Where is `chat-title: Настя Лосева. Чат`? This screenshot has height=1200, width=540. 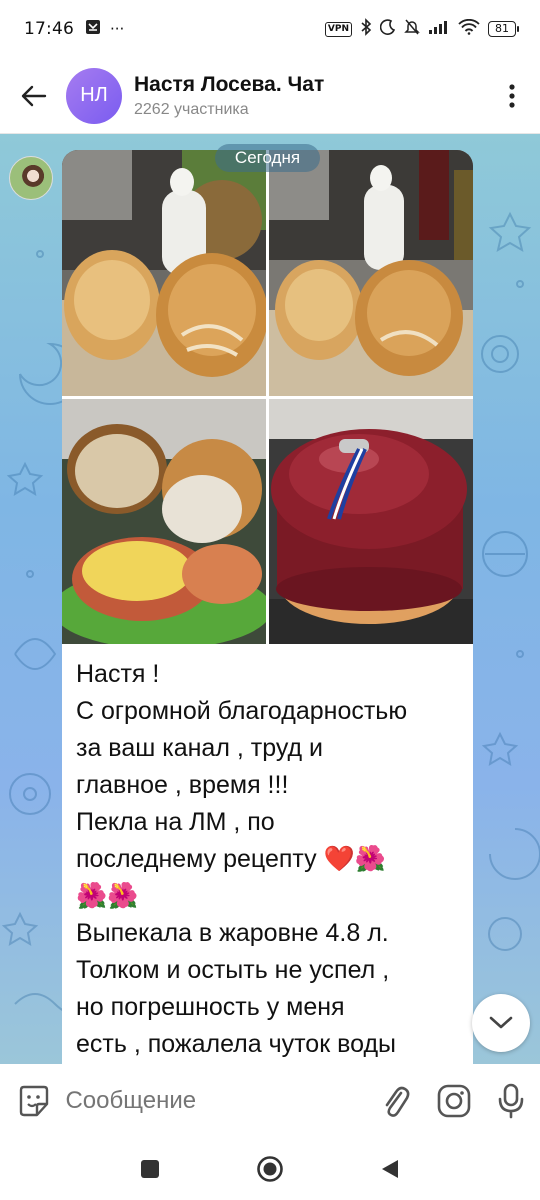 chat-title: Настя Лосева. Чат is located at coordinates (229, 84).